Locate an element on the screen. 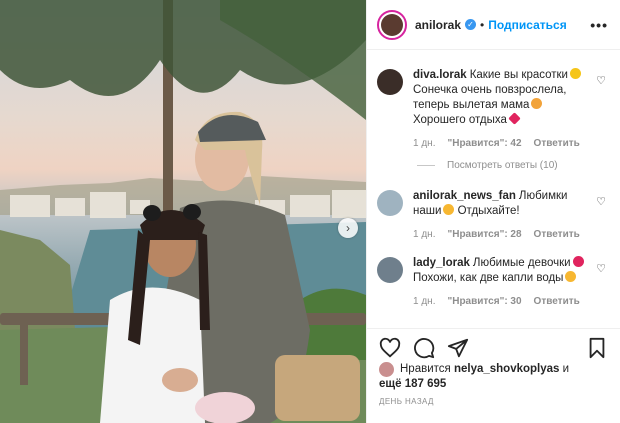 This screenshot has width=620, height=423. verified-badge-icon: ✓ is located at coordinates (471, 24).